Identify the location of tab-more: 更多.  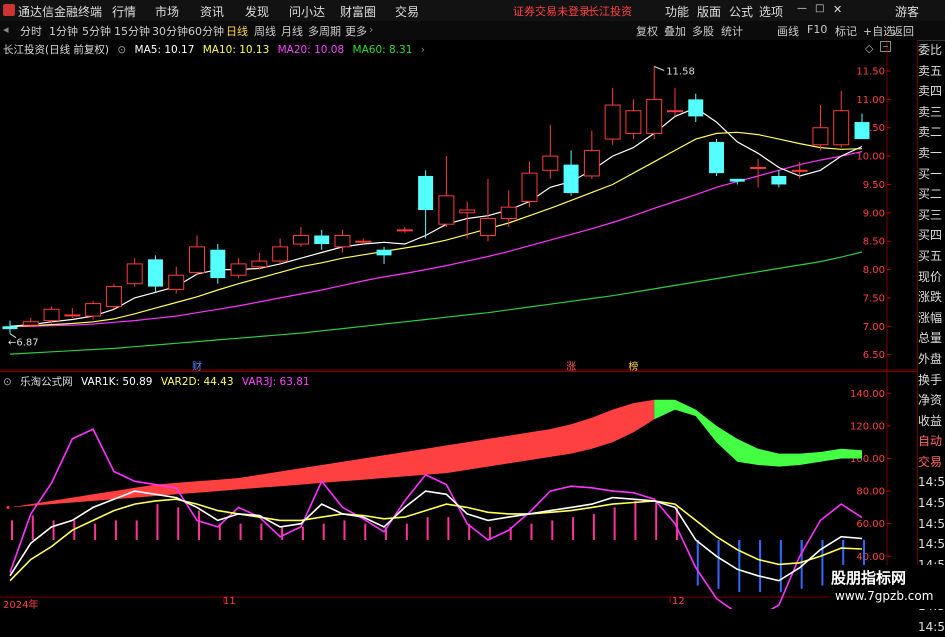
(356, 31).